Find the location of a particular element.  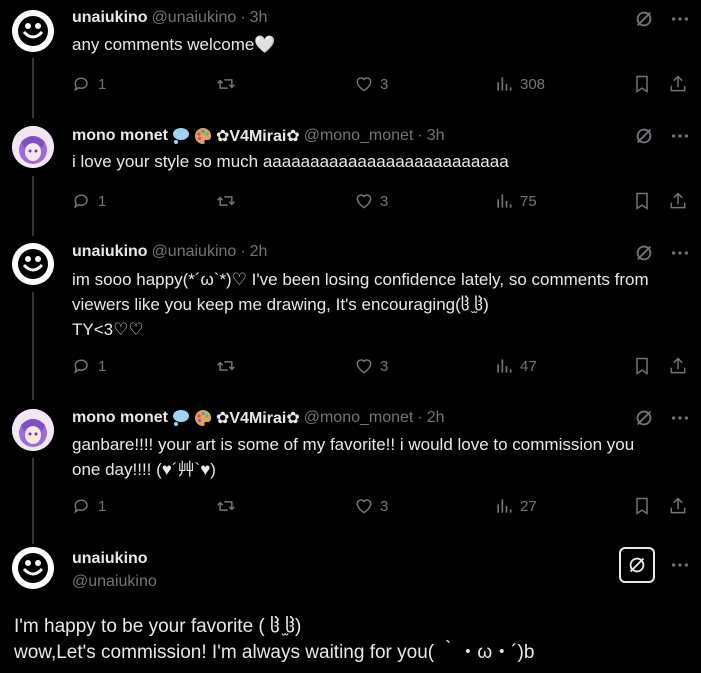

post-text: any comments welcome🤍 is located at coordinates (174, 44).